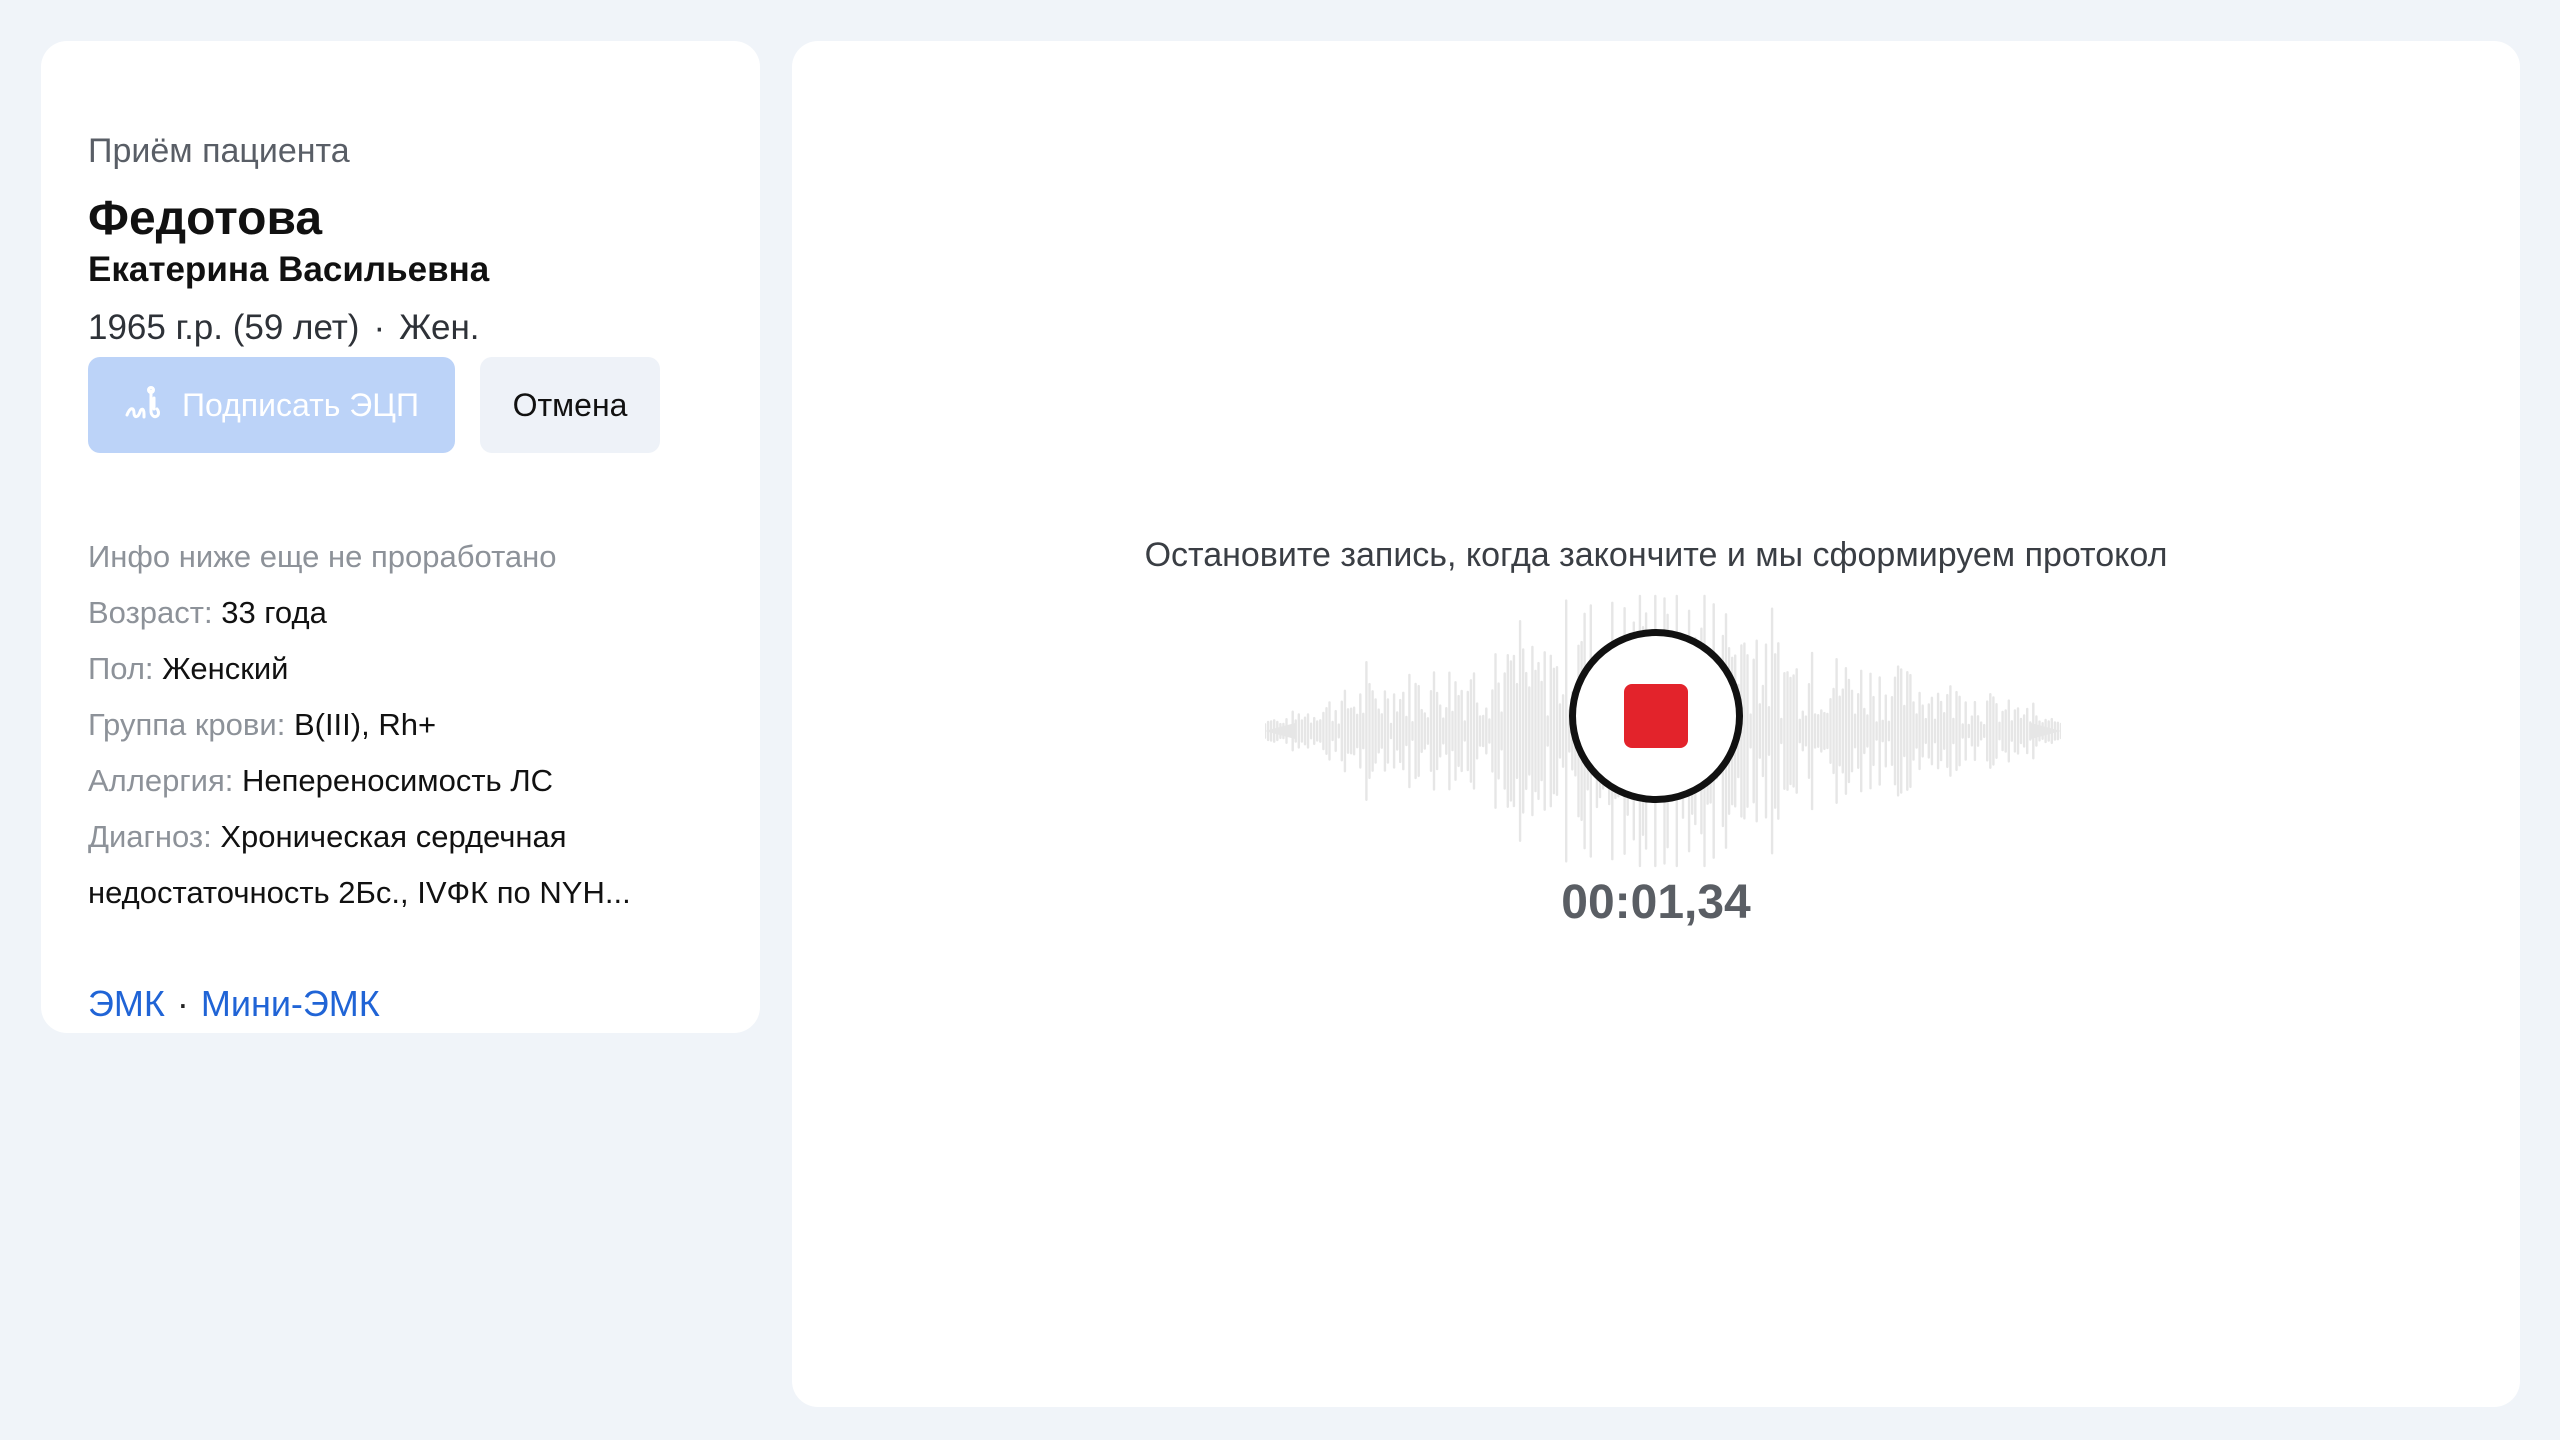 The image size is (2560, 1440). I want to click on info-note: Инфо ниже еще не проработано, so click(322, 556).